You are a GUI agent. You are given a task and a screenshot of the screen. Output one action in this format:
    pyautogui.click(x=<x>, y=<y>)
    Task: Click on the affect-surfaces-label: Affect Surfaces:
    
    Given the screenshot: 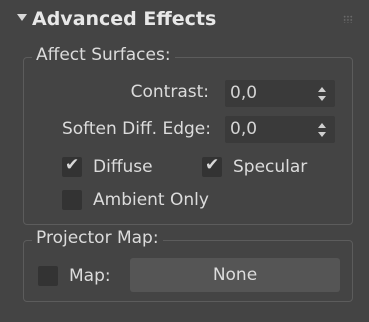 What is the action you would take?
    pyautogui.click(x=103, y=55)
    